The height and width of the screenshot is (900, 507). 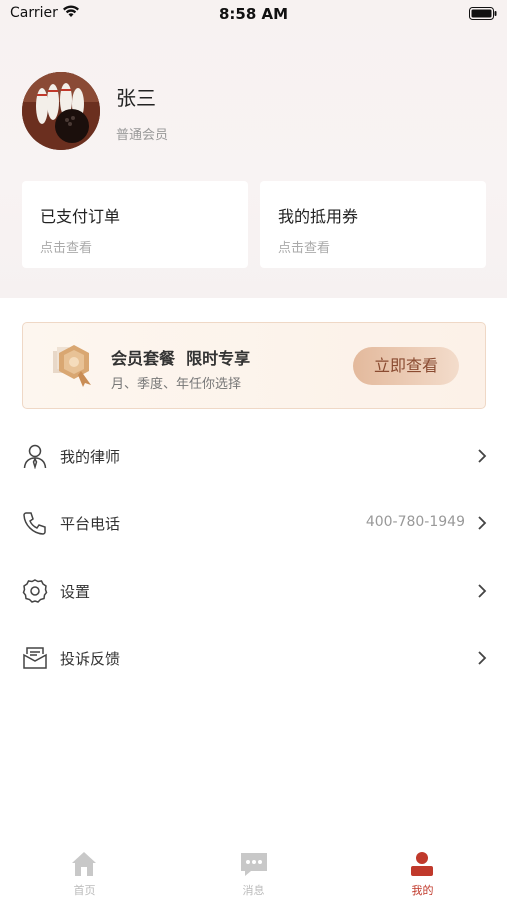 What do you see at coordinates (181, 358) in the screenshot?
I see `banner-title: 会员套餐 限时专享` at bounding box center [181, 358].